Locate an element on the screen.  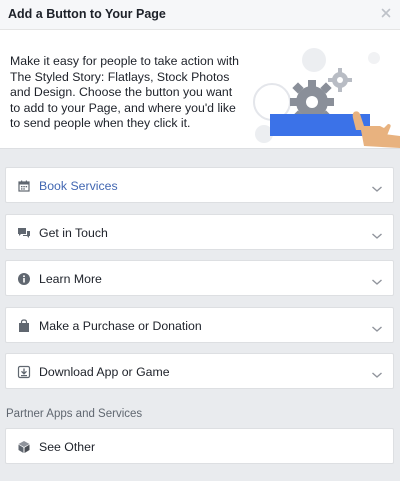
option-label: Book Services is located at coordinates (78, 186).